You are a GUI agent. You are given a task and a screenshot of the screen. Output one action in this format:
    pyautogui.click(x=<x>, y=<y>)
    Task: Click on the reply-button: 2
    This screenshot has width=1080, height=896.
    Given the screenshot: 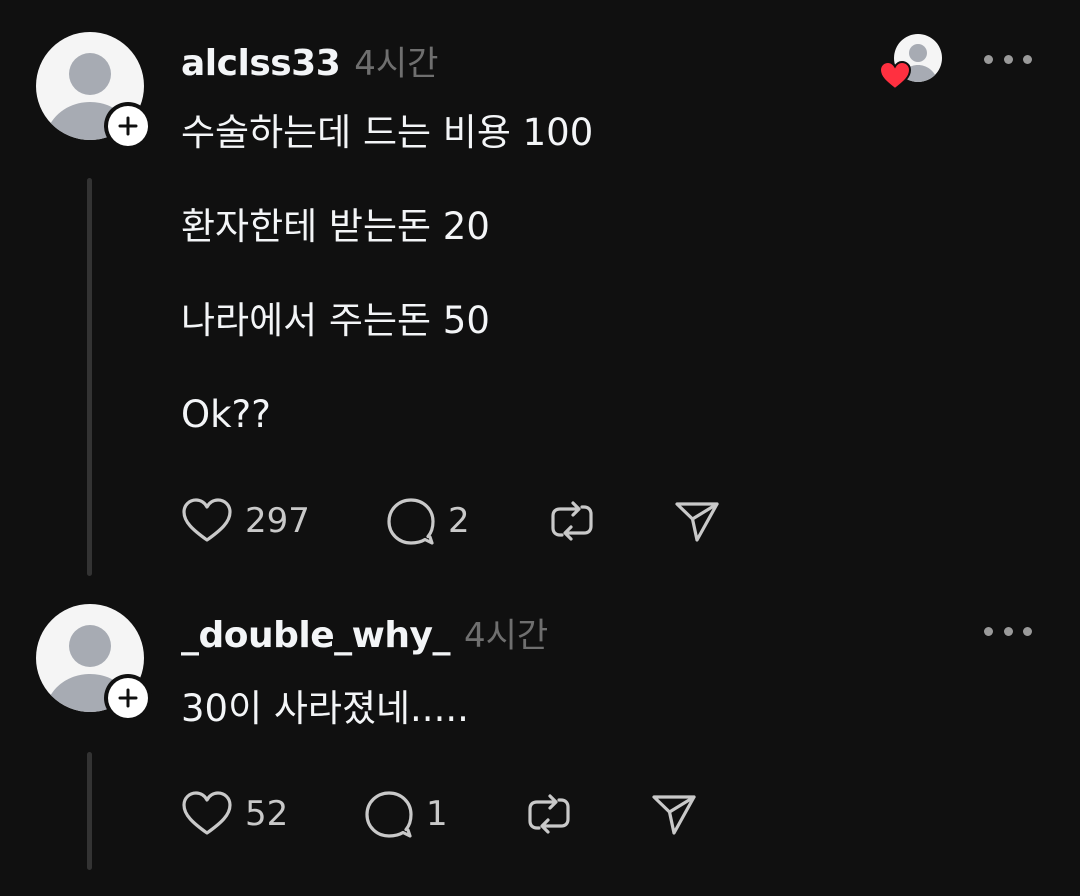 What is the action you would take?
    pyautogui.click(x=428, y=521)
    